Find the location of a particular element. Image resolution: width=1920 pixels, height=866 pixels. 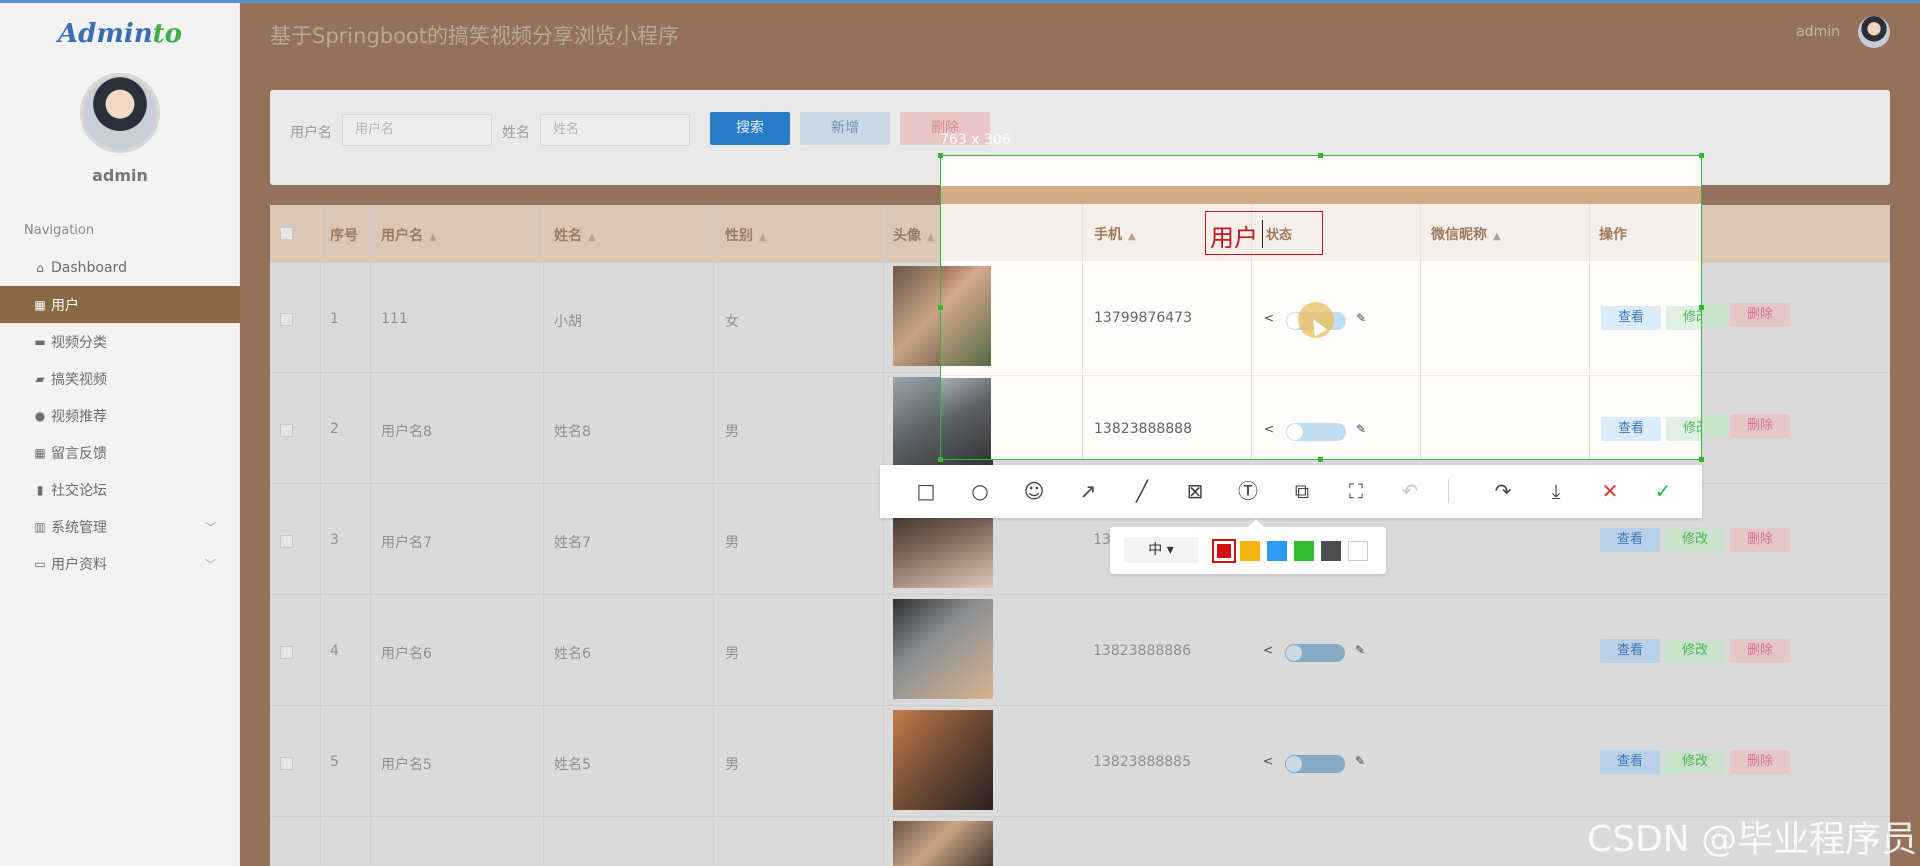

color-swatch-yellow is located at coordinates (1250, 551).